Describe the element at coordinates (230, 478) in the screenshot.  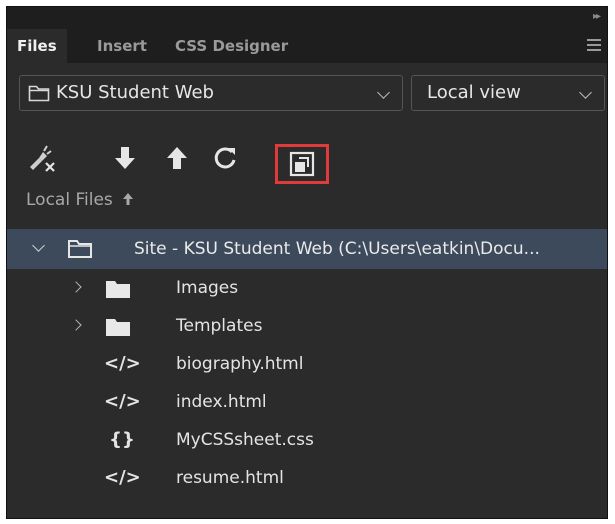
I see `tree-item-label: resume.html` at that location.